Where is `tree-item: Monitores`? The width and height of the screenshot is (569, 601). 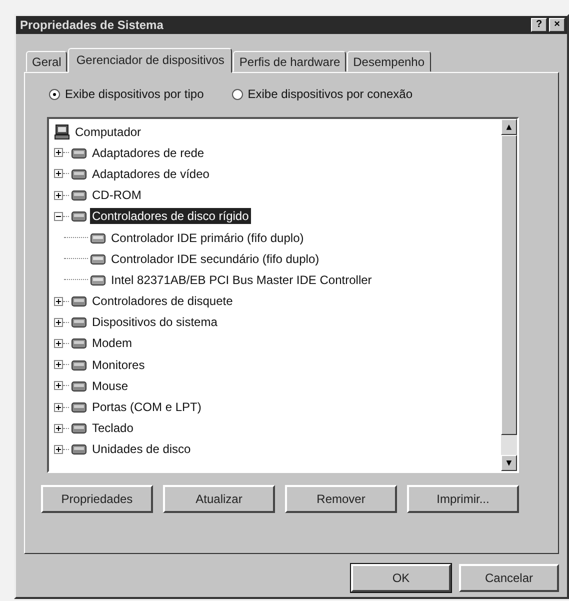
tree-item: Monitores is located at coordinates (118, 364).